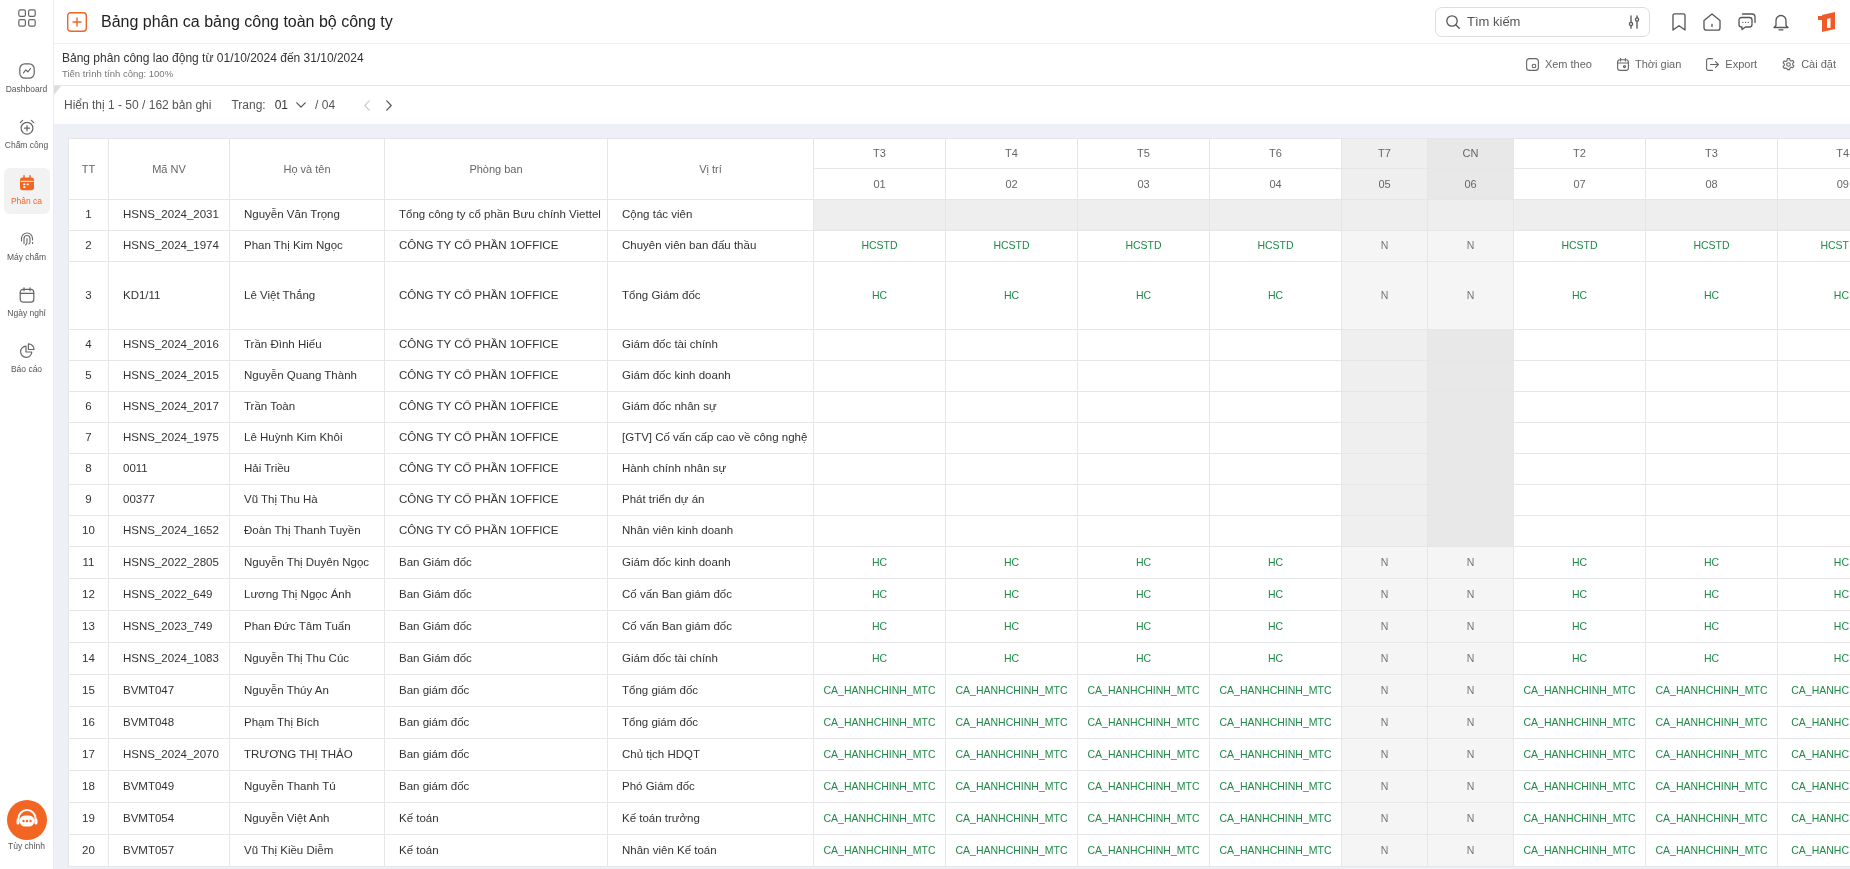 The height and width of the screenshot is (869, 1850). Describe the element at coordinates (169, 246) in the screenshot. I see `table-cell: HSNS_2024_1974` at that location.